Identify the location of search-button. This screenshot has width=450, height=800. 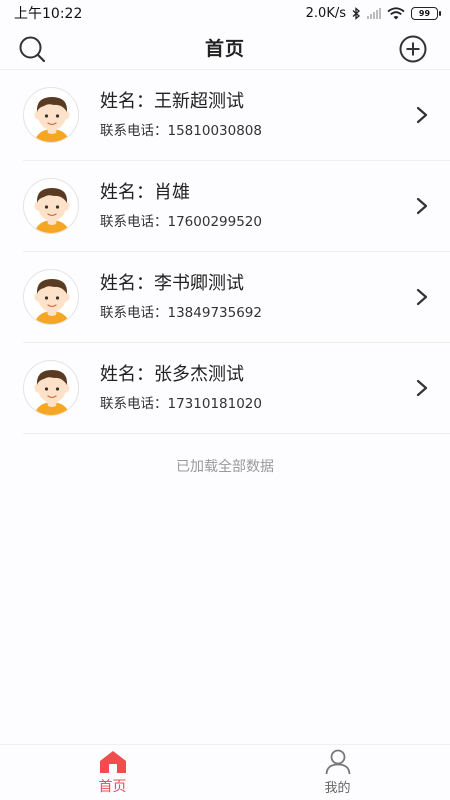
(32, 49).